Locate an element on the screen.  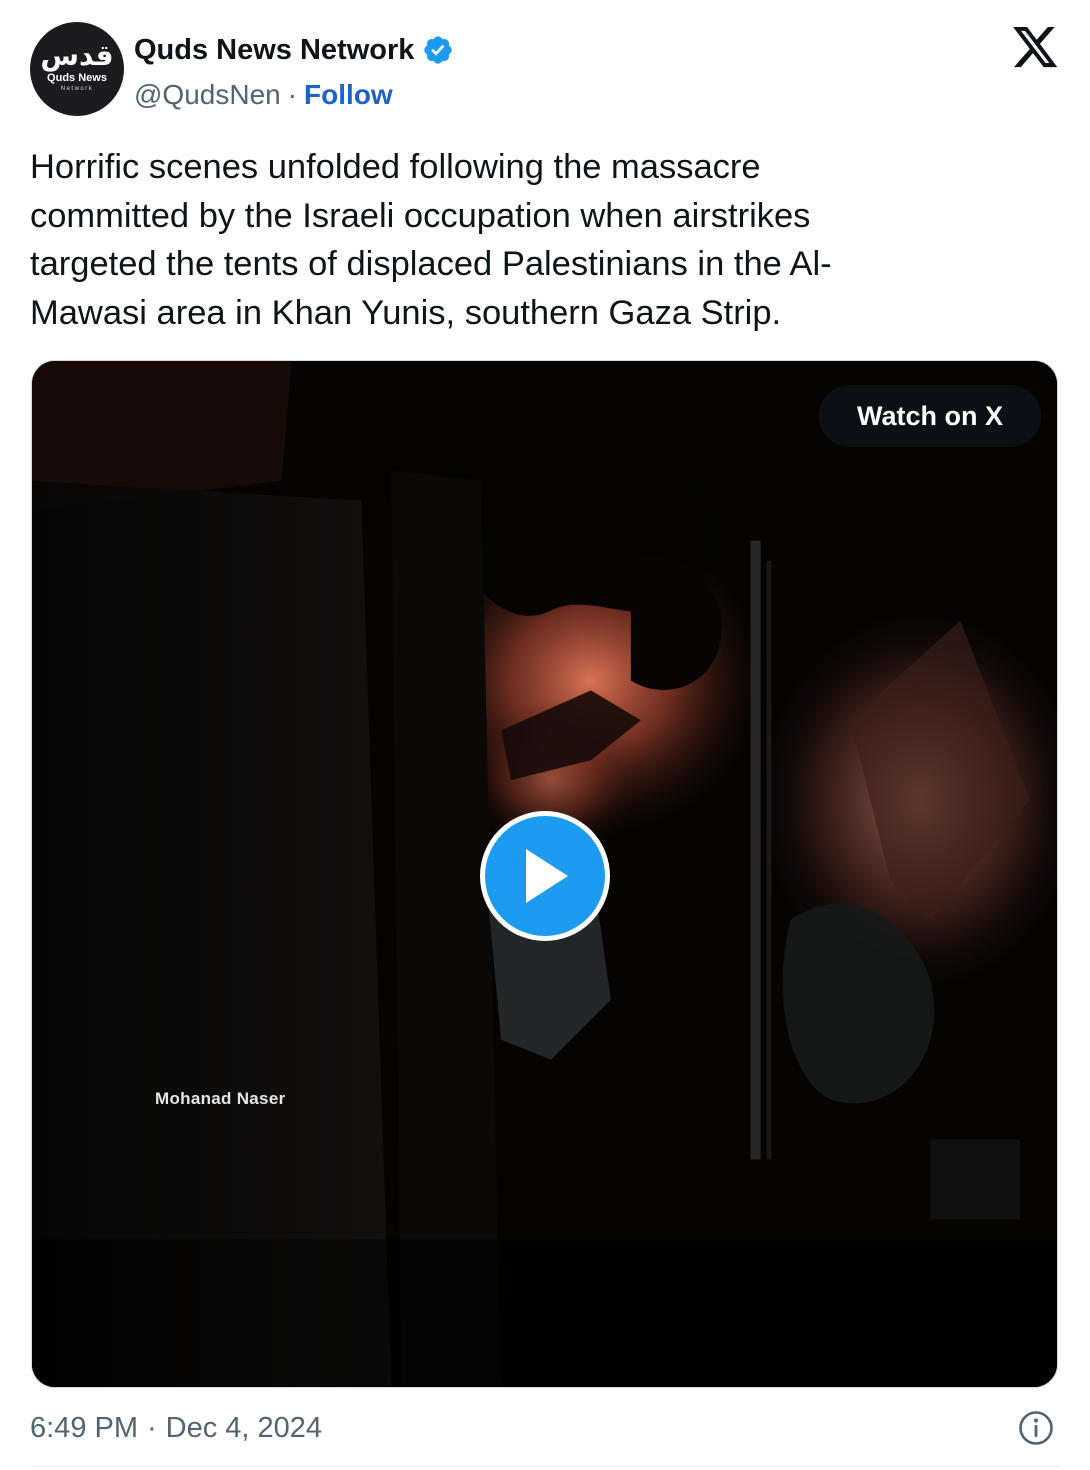
follow-button: Follow is located at coordinates (348, 95).